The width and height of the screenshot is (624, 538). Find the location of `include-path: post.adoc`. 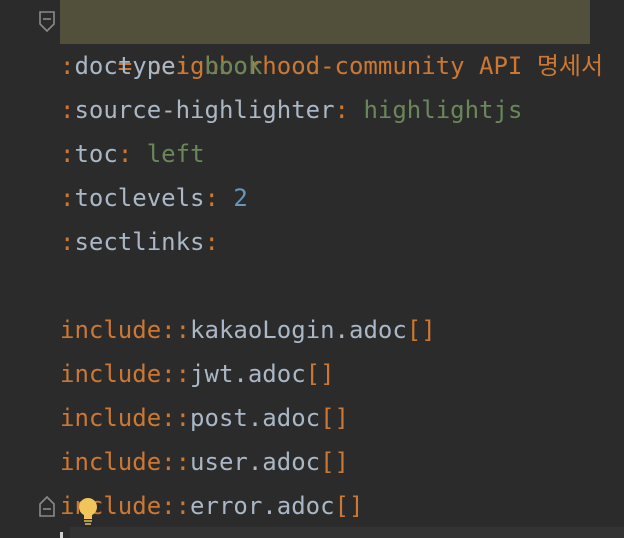

include-path: post.adoc is located at coordinates (255, 418).